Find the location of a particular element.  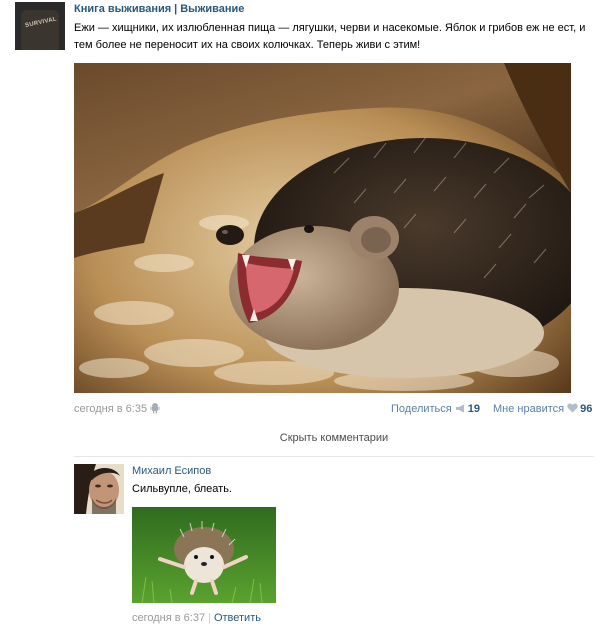

comment-meta: сегодня в 6:37 | Ответить is located at coordinates (196, 618).